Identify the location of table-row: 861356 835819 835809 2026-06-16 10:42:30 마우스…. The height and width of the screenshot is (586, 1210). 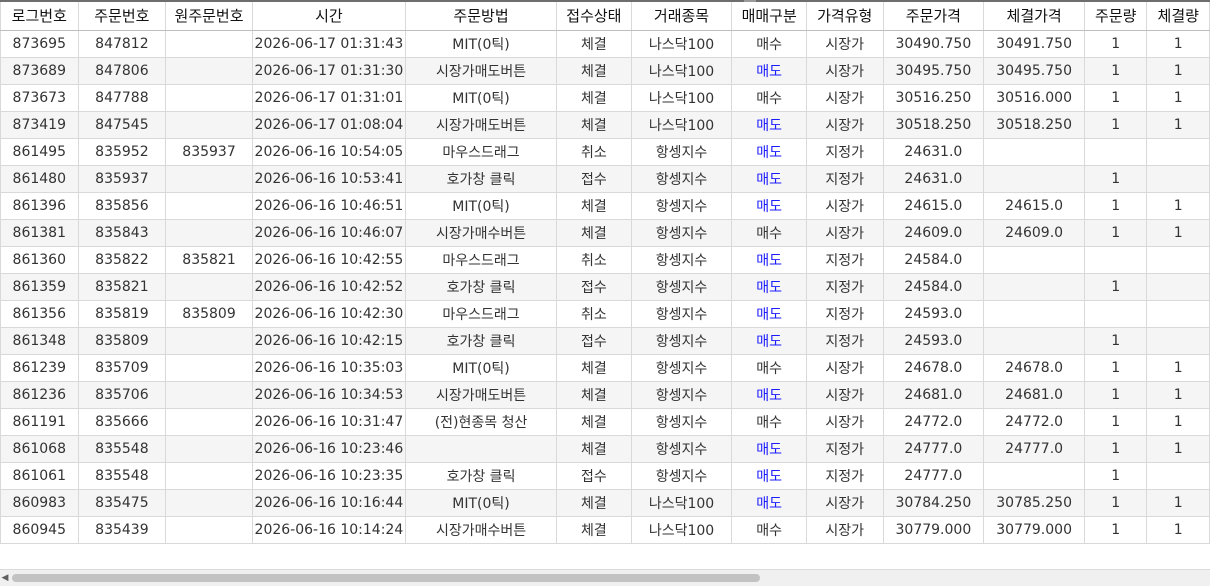
(605, 313).